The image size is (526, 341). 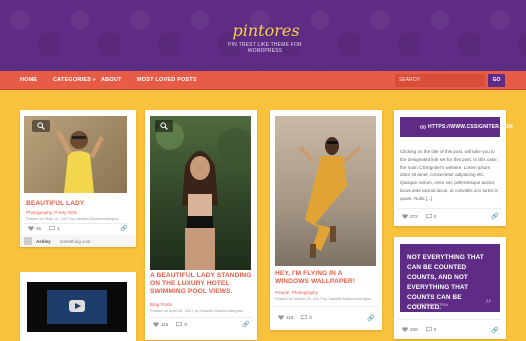 What do you see at coordinates (76, 204) in the screenshot?
I see `post-title: BEAUTIFUL LADY` at bounding box center [76, 204].